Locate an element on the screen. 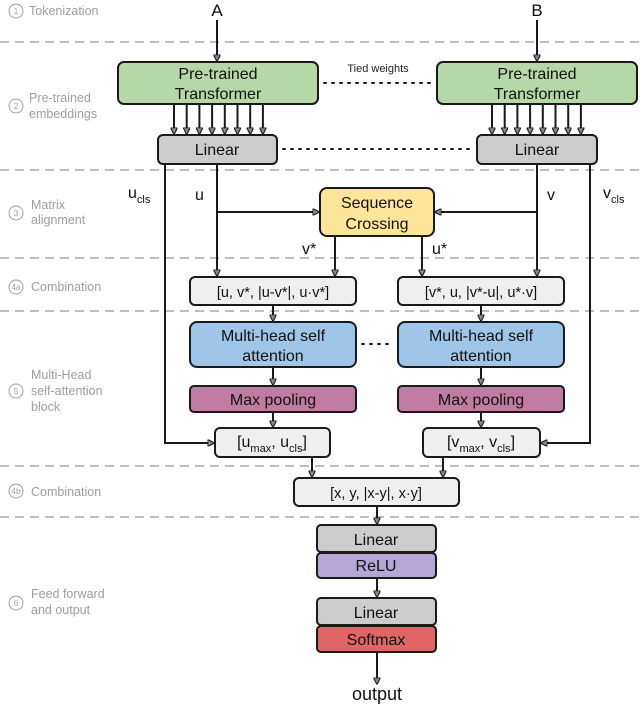  transformer-right: Pre-trained Transformer is located at coordinates (537, 83).